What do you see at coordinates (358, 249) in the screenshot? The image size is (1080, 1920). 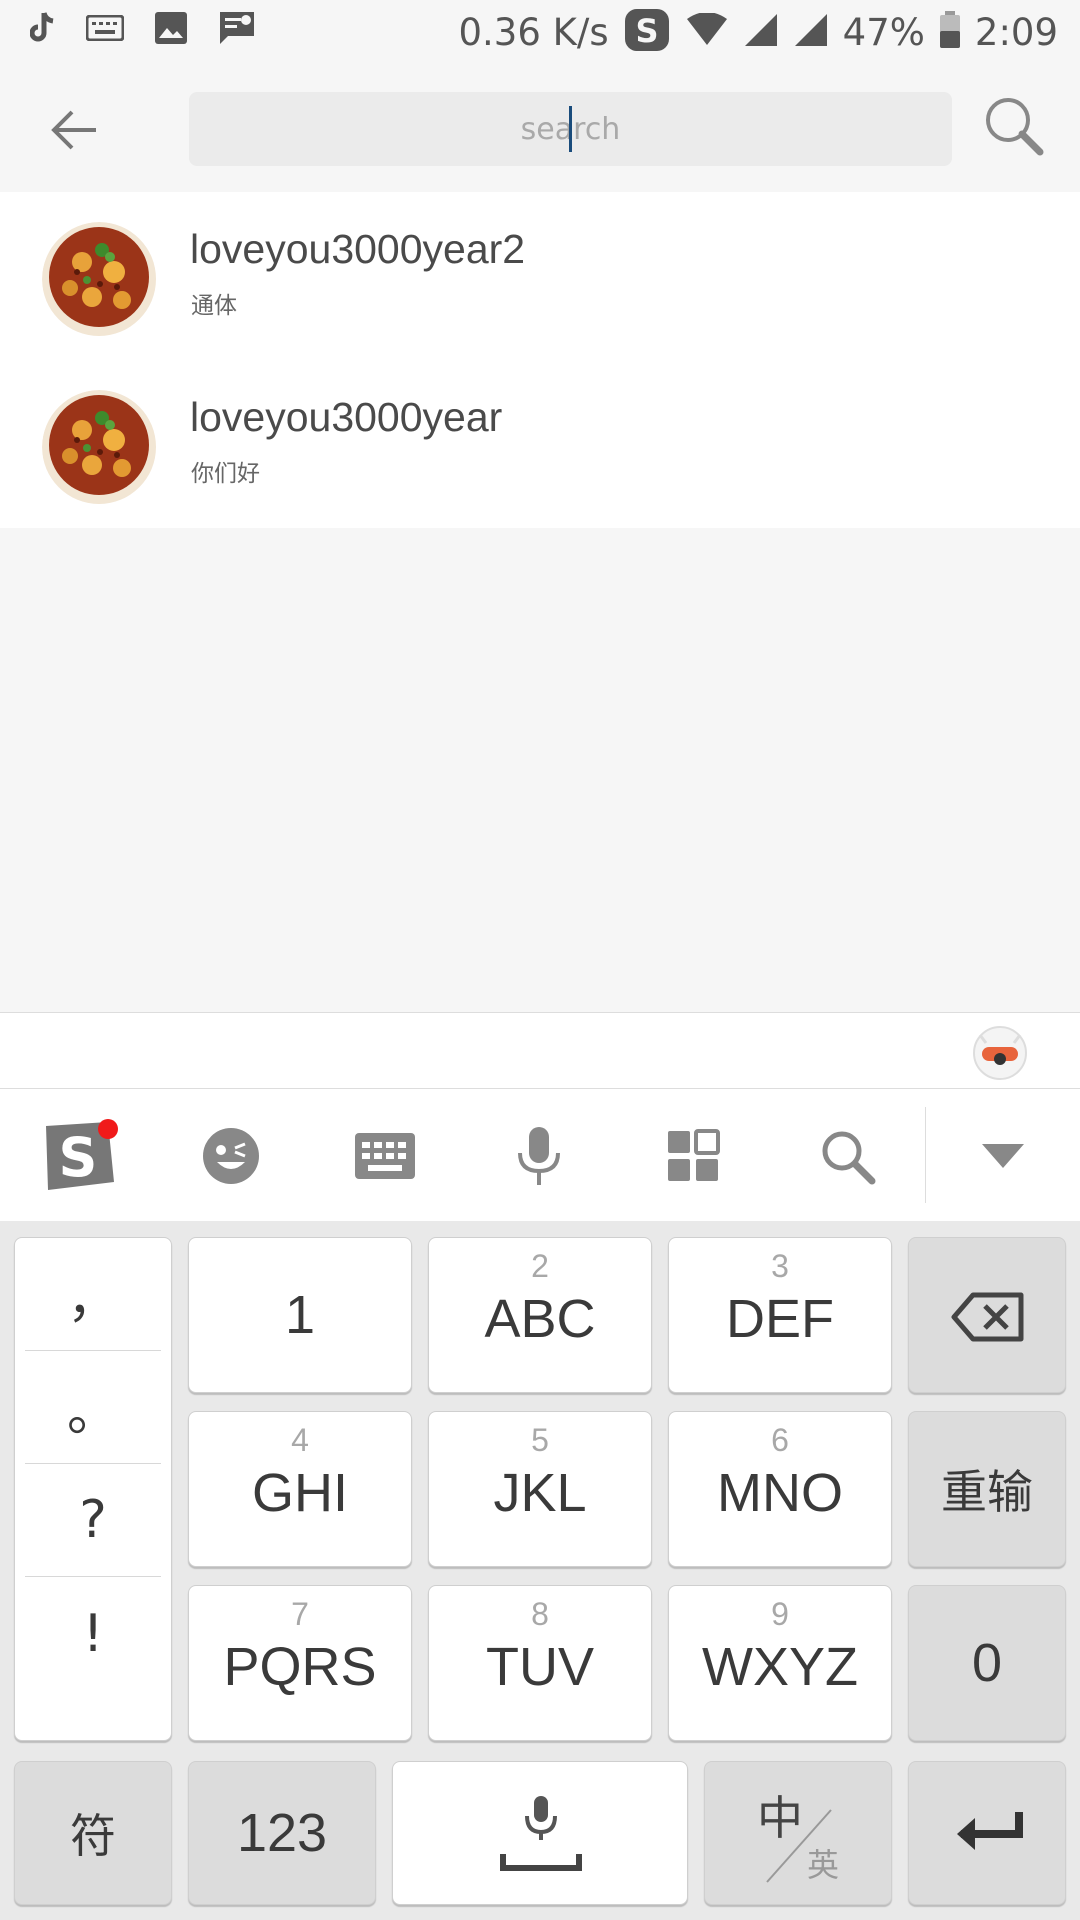 I see `result-name: loveyou3000year2` at bounding box center [358, 249].